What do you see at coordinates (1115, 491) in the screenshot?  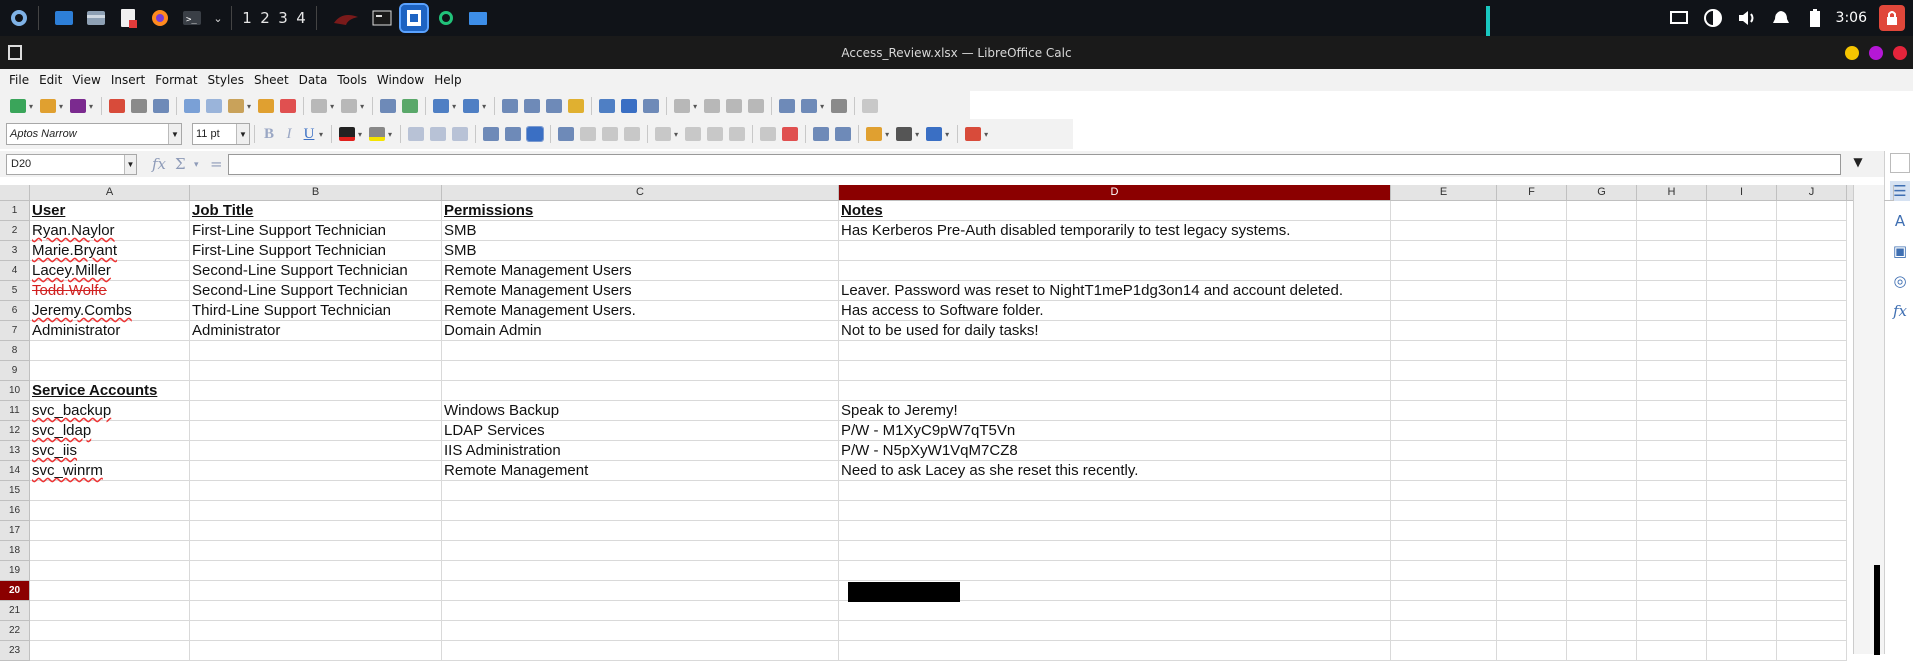 I see `cell-d15` at bounding box center [1115, 491].